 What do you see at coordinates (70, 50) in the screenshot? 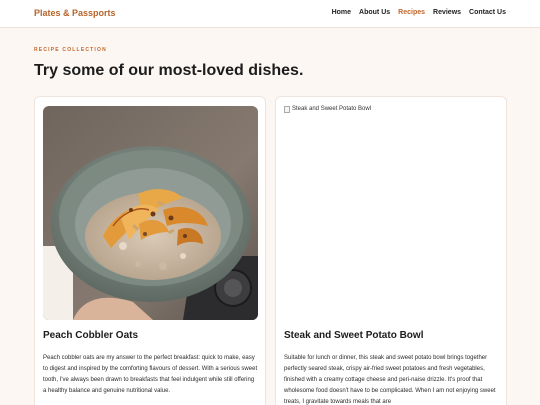
I see `section-eyebrow: RECIPE COLLECTION` at bounding box center [70, 50].